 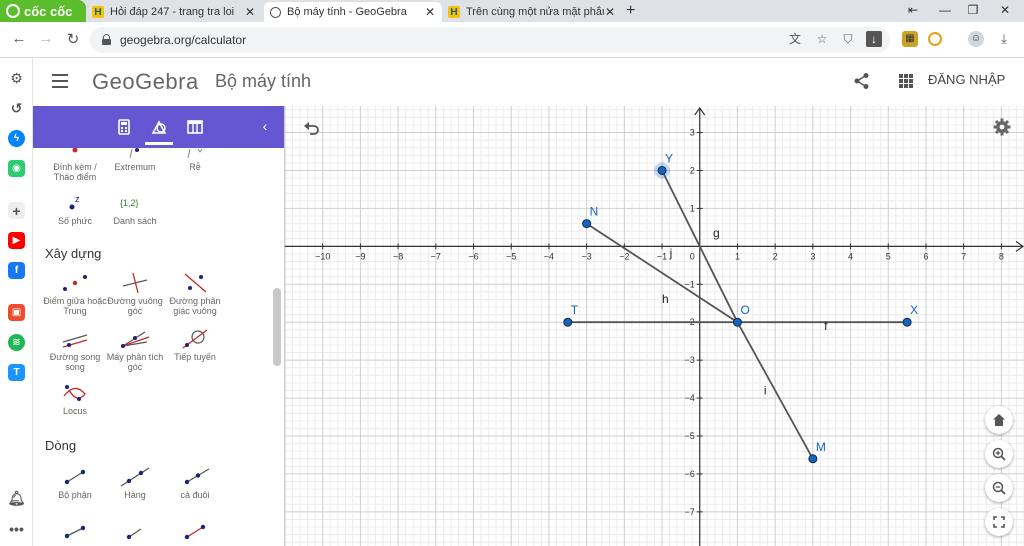 What do you see at coordinates (75, 165) in the screenshot?
I see `tool-attach-detach: Đính kèm / Tháo điểm` at bounding box center [75, 165].